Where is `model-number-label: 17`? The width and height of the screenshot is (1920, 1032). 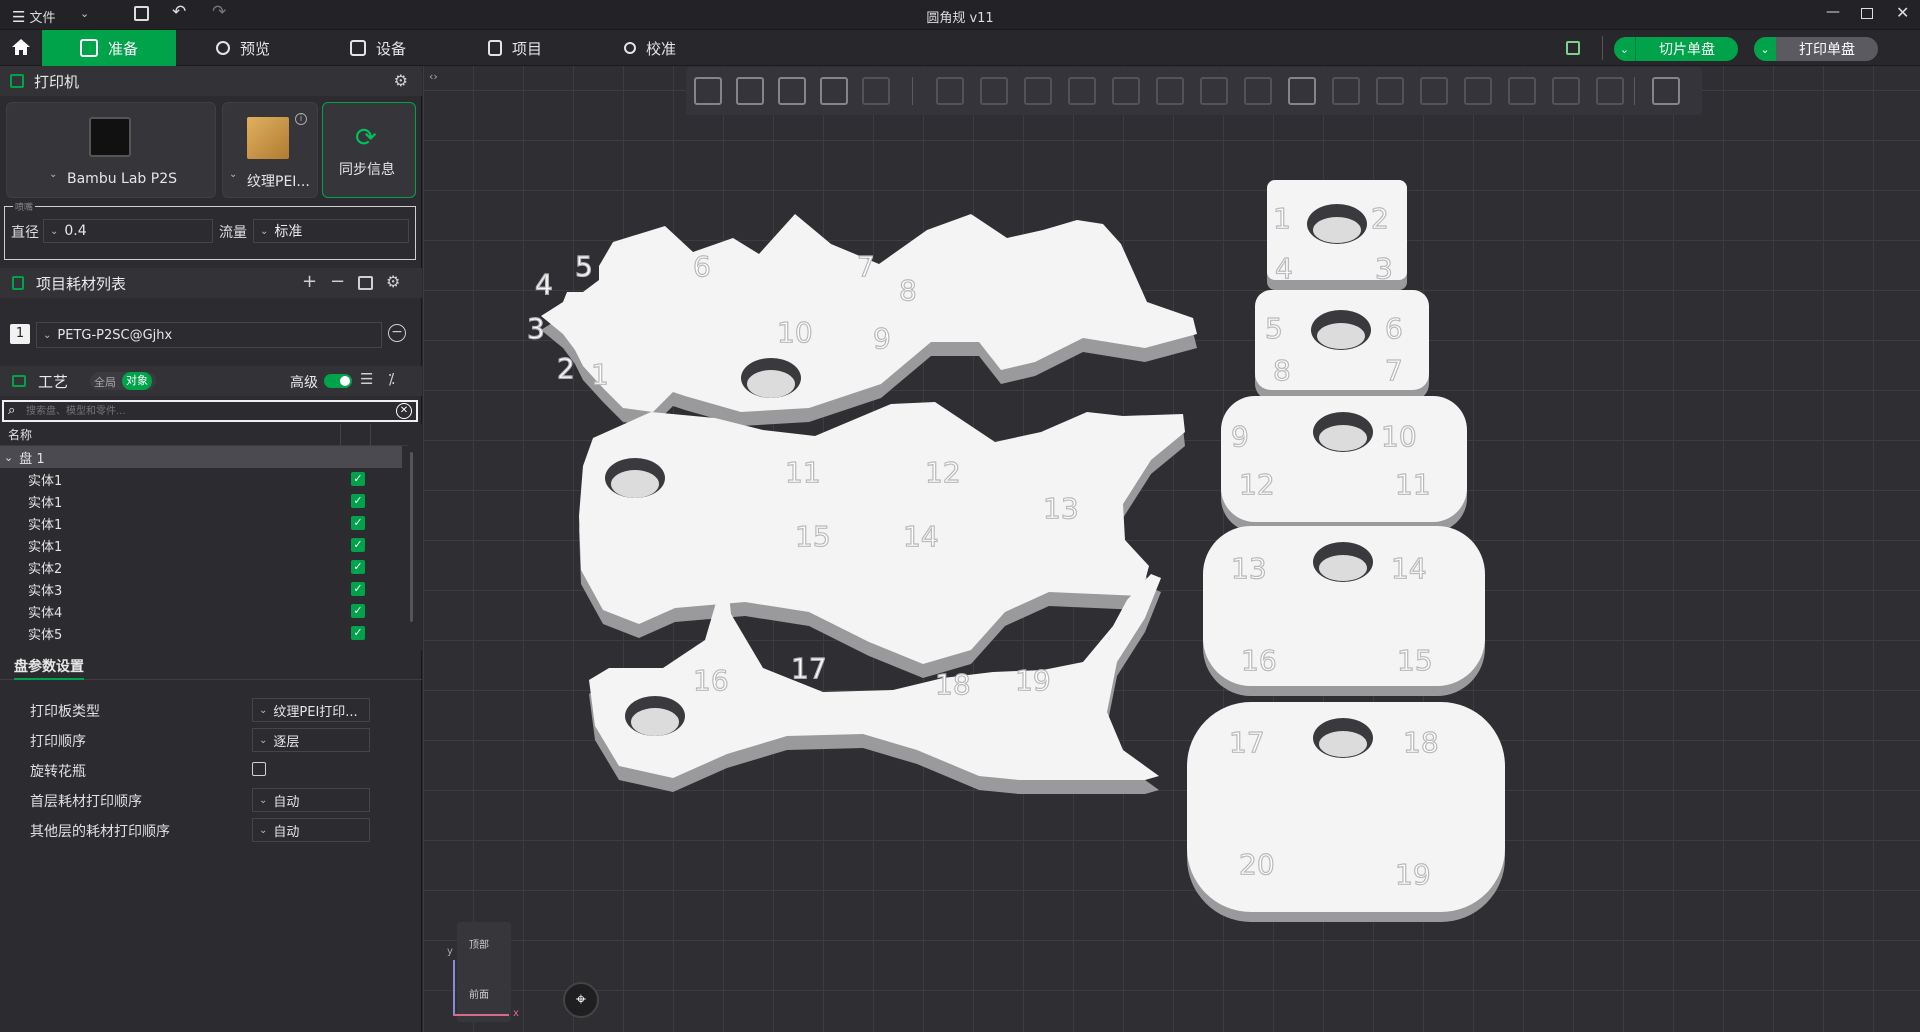 model-number-label: 17 is located at coordinates (809, 668).